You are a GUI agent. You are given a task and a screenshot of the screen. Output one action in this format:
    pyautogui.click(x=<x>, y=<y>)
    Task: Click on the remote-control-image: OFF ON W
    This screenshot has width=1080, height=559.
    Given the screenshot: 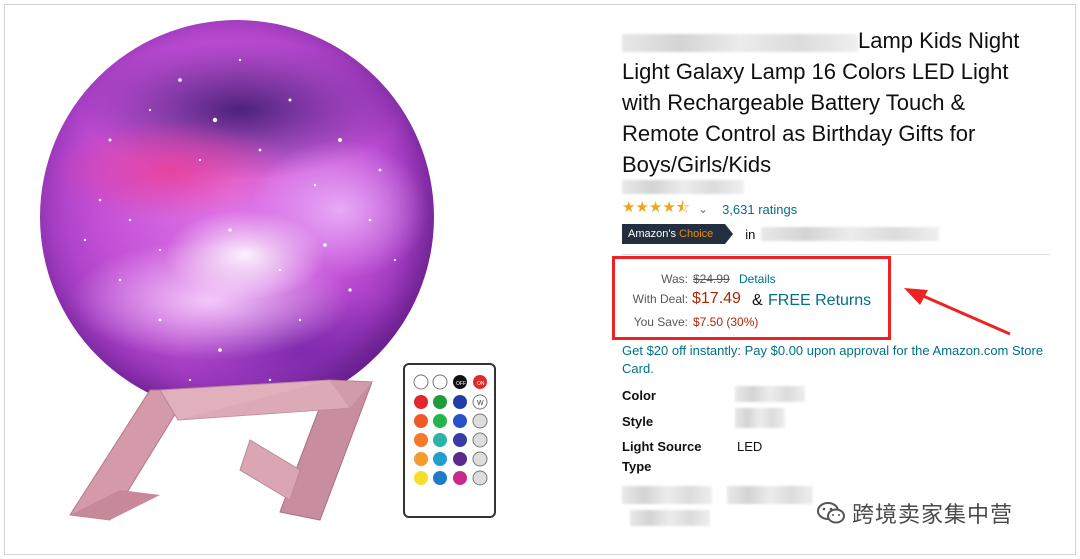 What is the action you would take?
    pyautogui.click(x=449, y=440)
    